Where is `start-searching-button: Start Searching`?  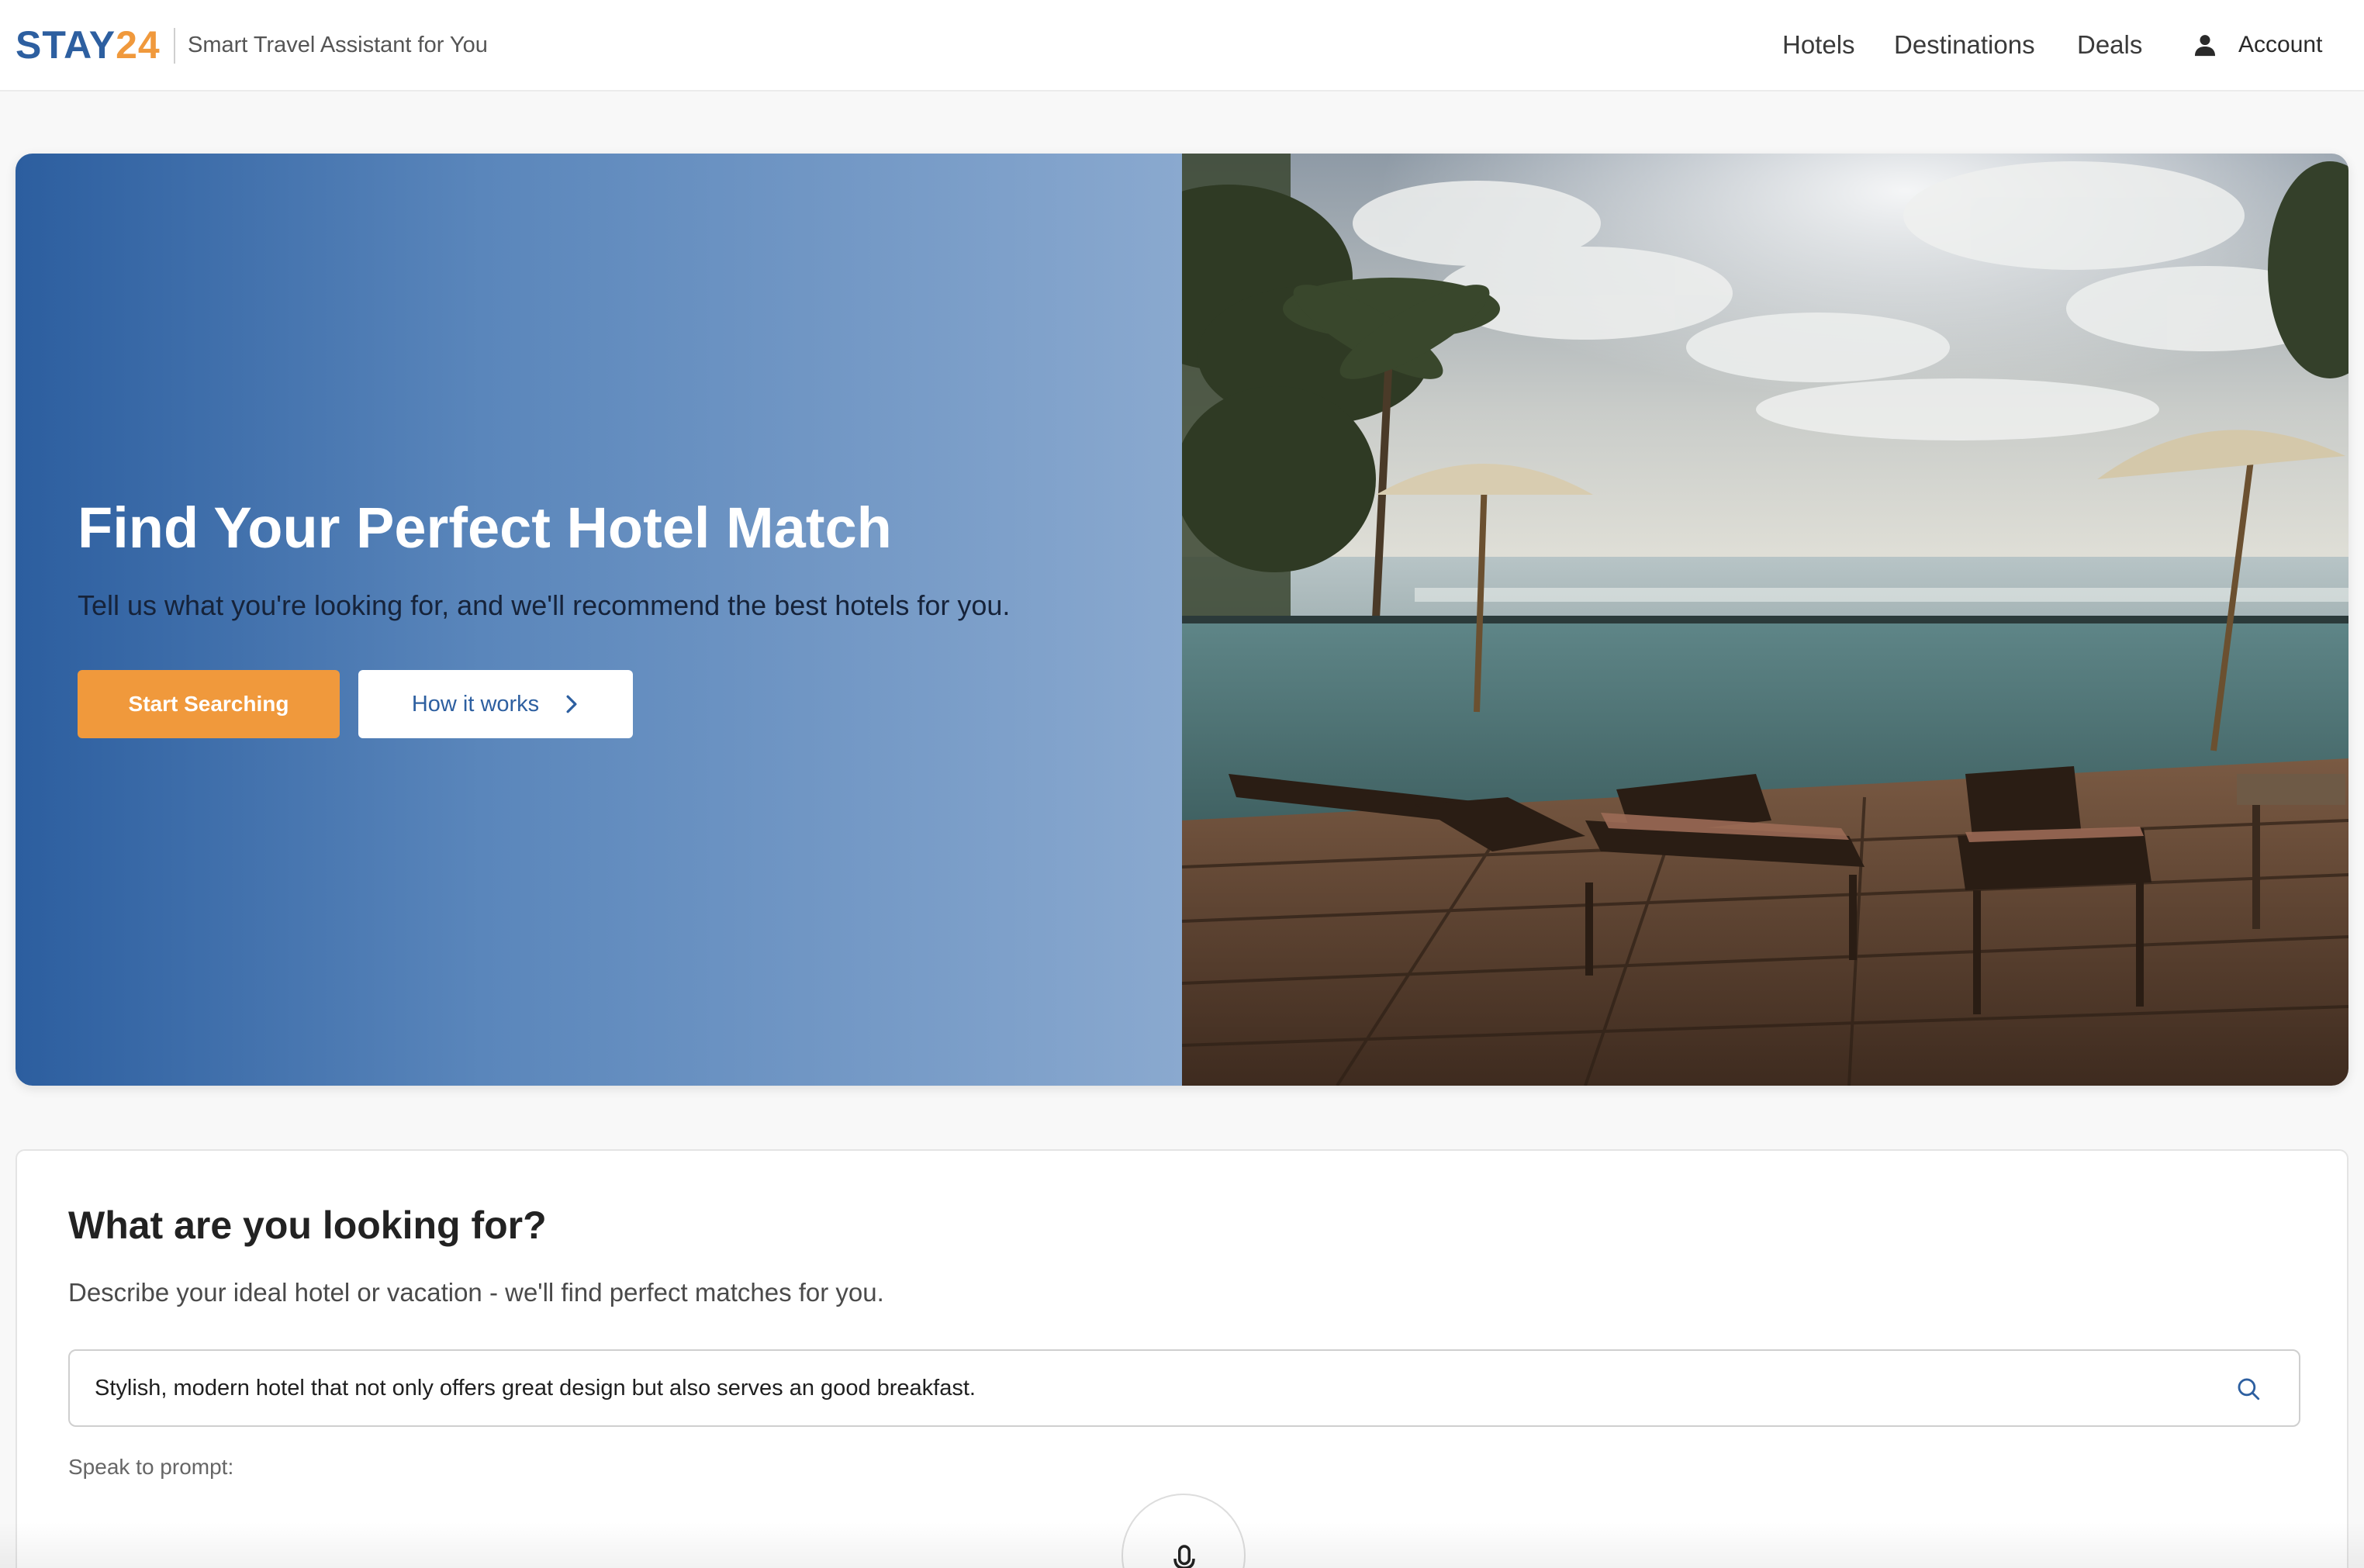
start-searching-button: Start Searching is located at coordinates (209, 704).